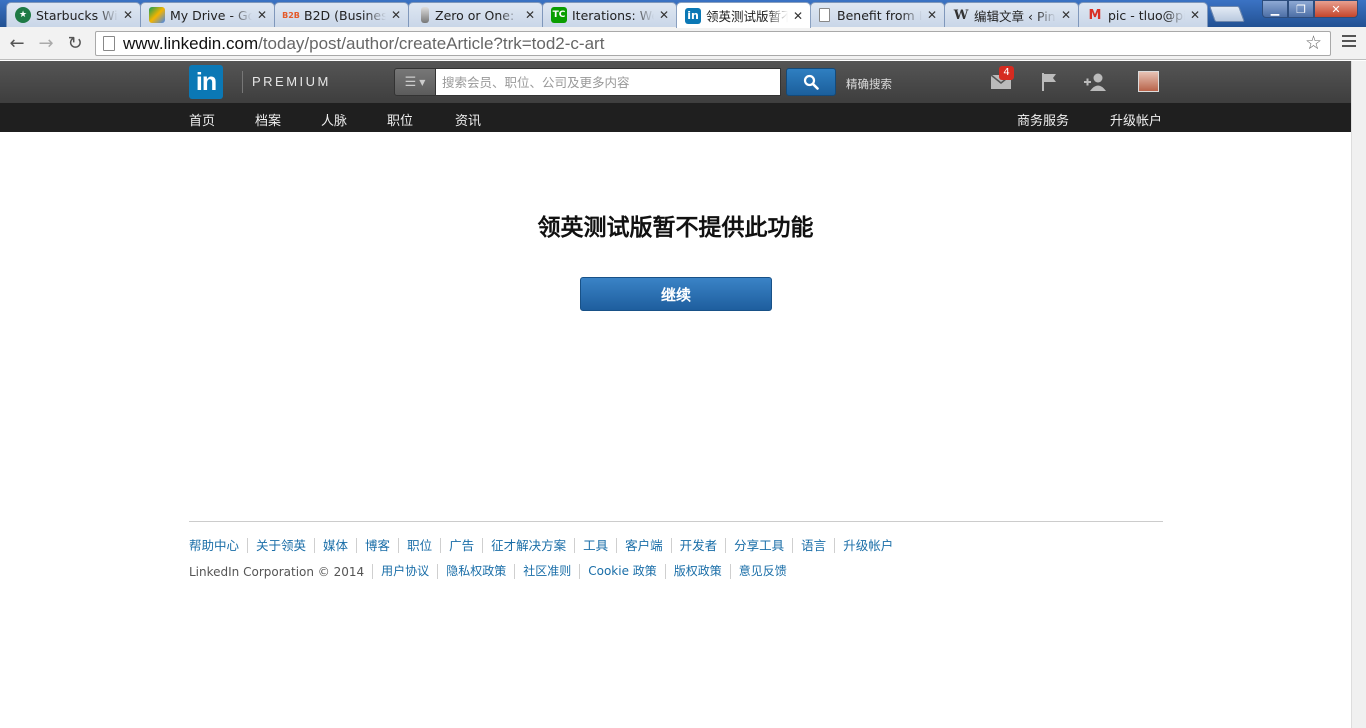 Image resolution: width=1366 pixels, height=728 pixels. I want to click on tab-title: 编辑文章 ‹ Pin, so click(1015, 16).